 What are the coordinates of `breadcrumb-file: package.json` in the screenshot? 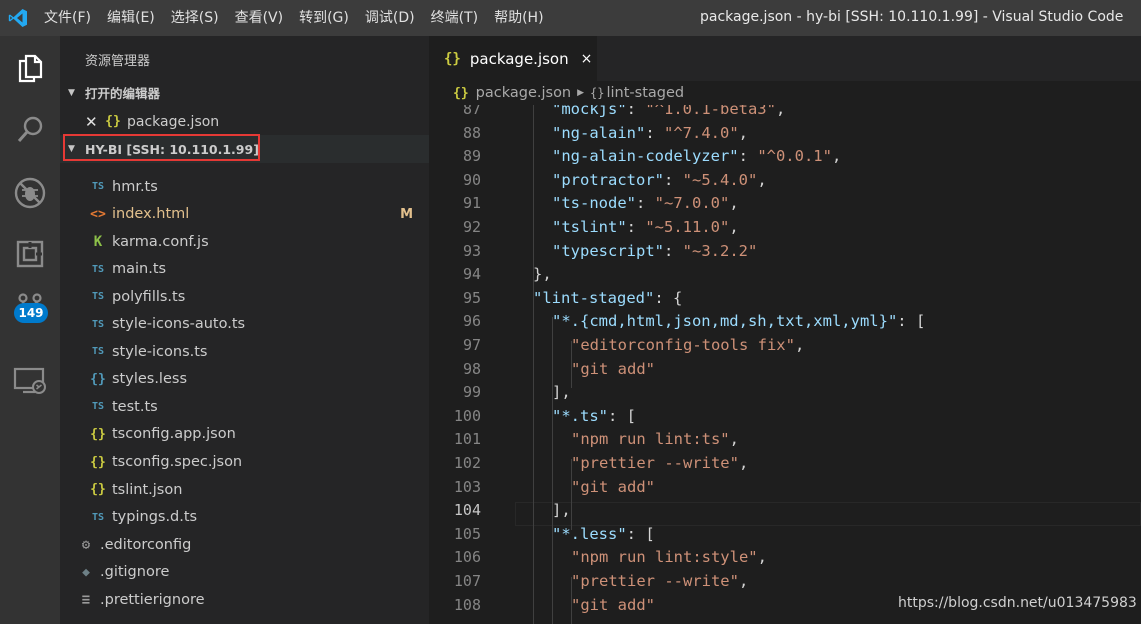 It's located at (523, 93).